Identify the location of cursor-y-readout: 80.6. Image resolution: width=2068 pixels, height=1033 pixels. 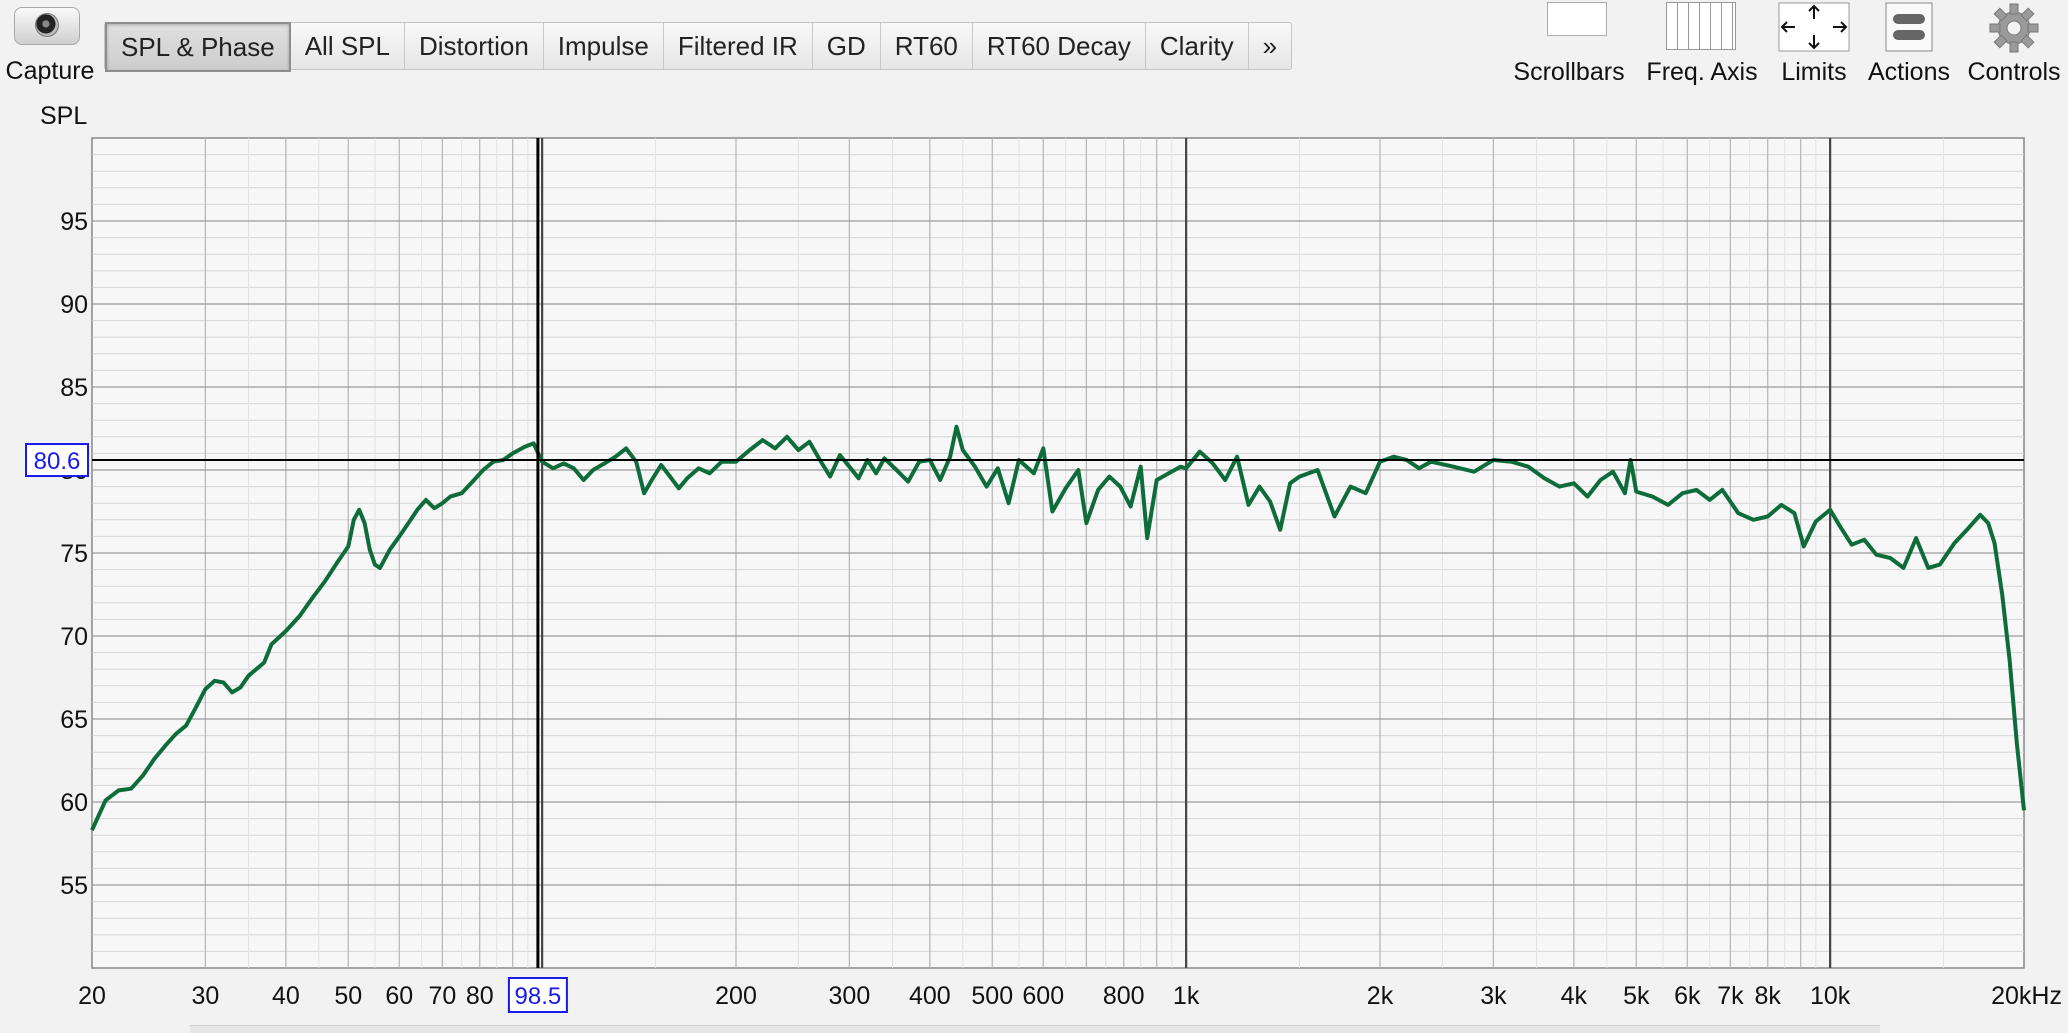
(57, 460).